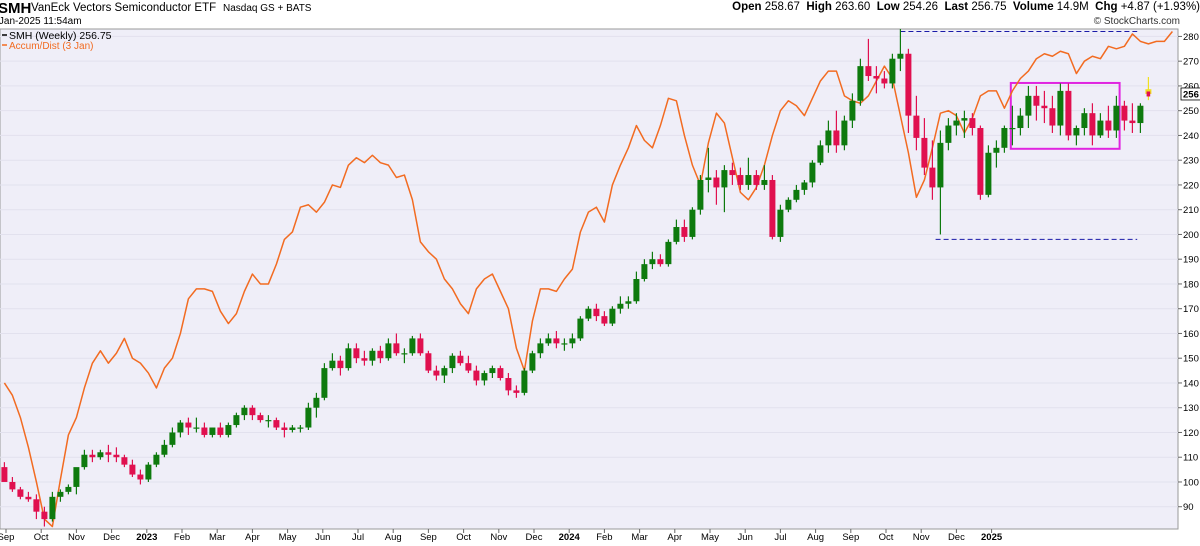 Image resolution: width=1200 pixels, height=546 pixels. What do you see at coordinates (639, 537) in the screenshot?
I see `x-tick-label: Mar` at bounding box center [639, 537].